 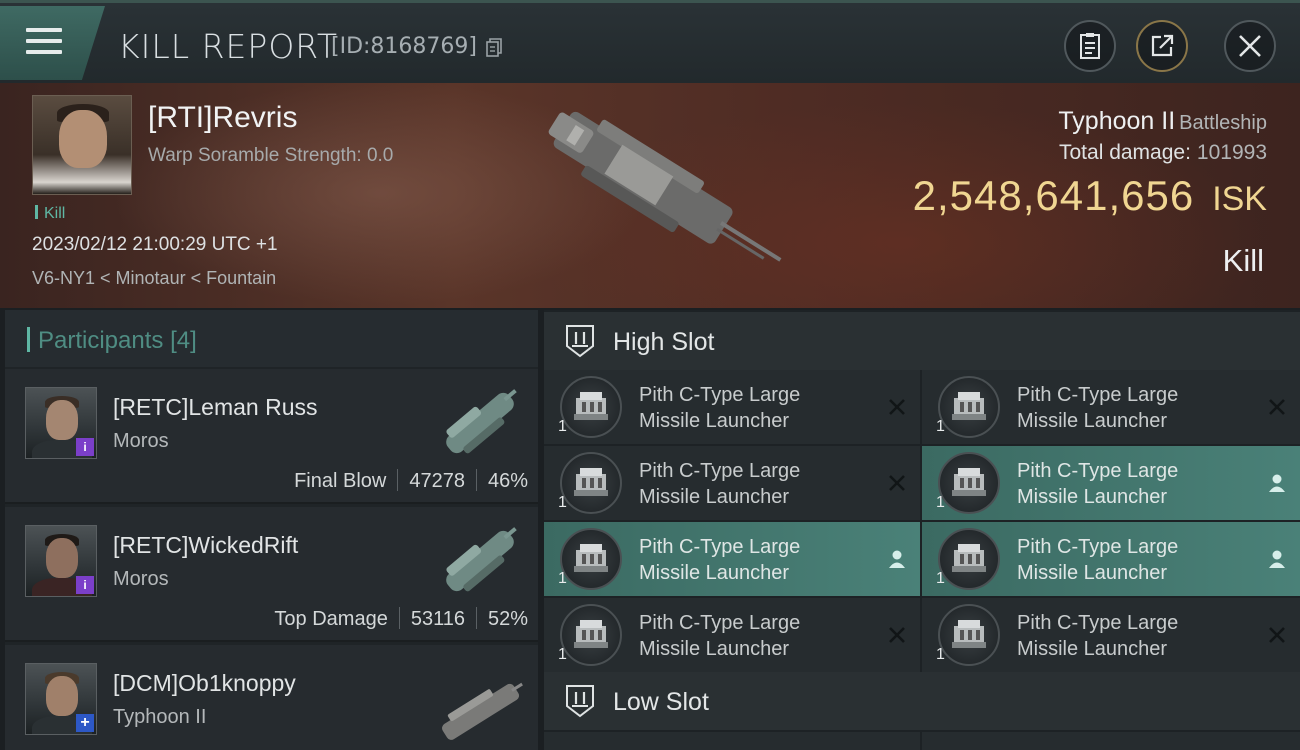 What do you see at coordinates (271, 697) in the screenshot?
I see `participant-card: + [DCM]Ob1knoppy Typhoon II` at bounding box center [271, 697].